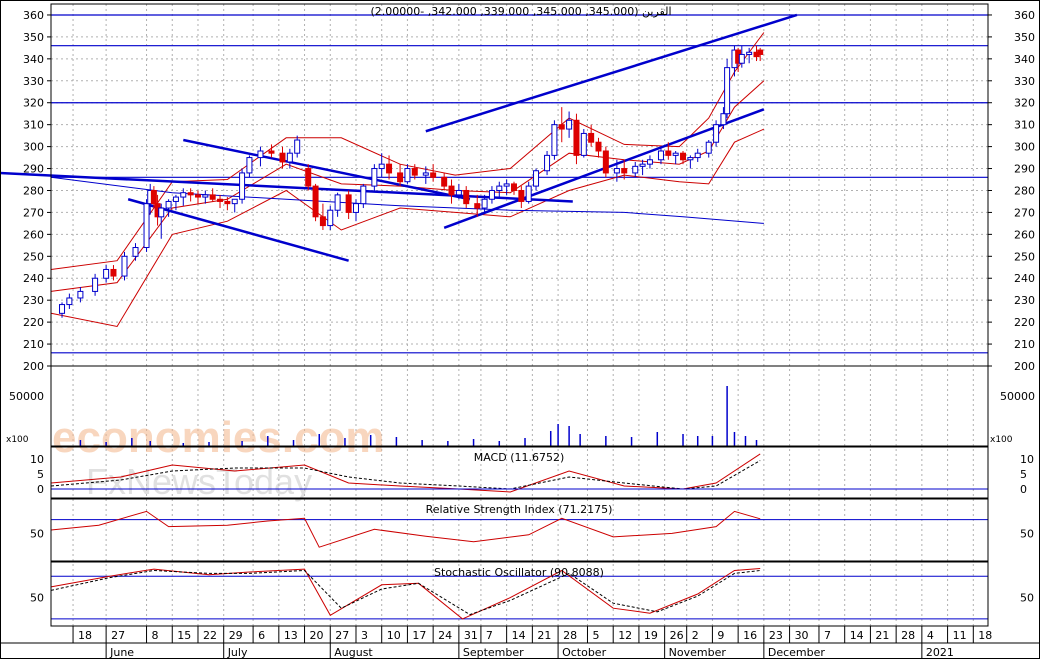 This screenshot has height=663, width=1040. I want to click on price-tick-right: 260, so click(1024, 234).